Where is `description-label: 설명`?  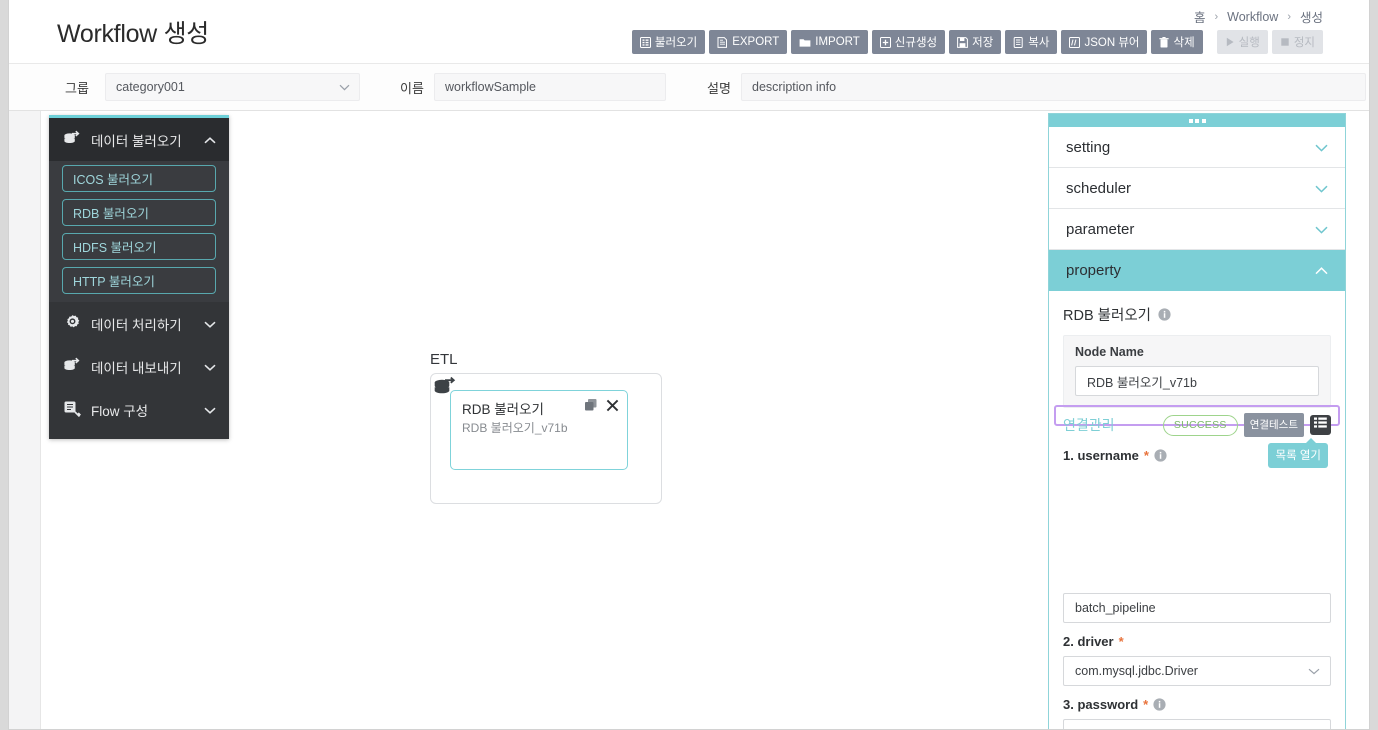 description-label: 설명 is located at coordinates (719, 88).